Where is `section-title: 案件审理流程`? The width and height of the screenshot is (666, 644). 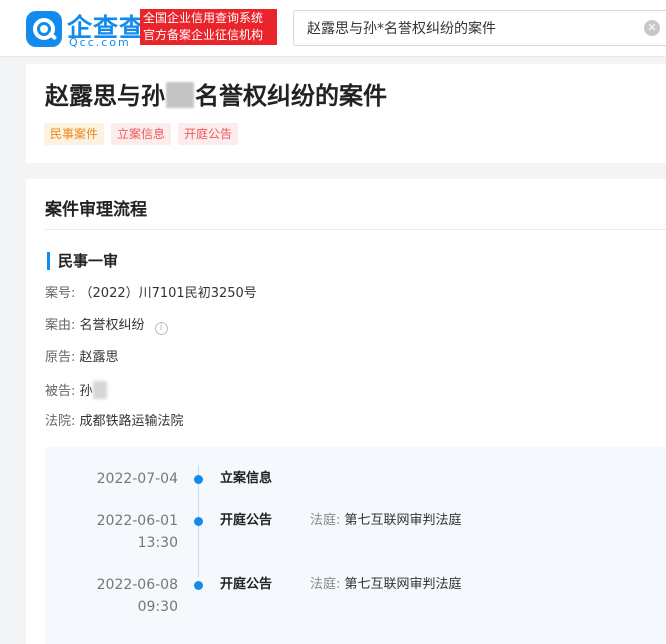 section-title: 案件审理流程 is located at coordinates (96, 210).